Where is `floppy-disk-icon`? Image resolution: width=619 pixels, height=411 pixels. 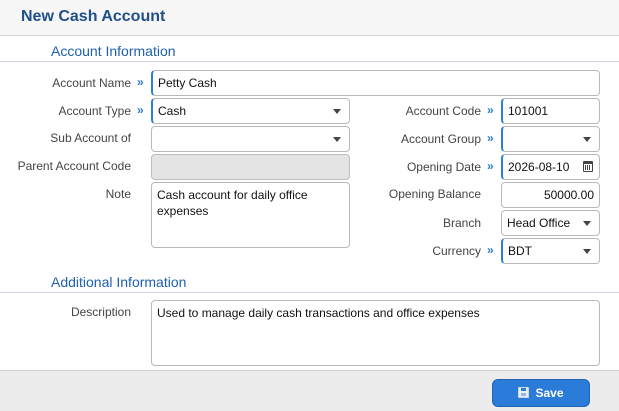
floppy-disk-icon is located at coordinates (524, 392).